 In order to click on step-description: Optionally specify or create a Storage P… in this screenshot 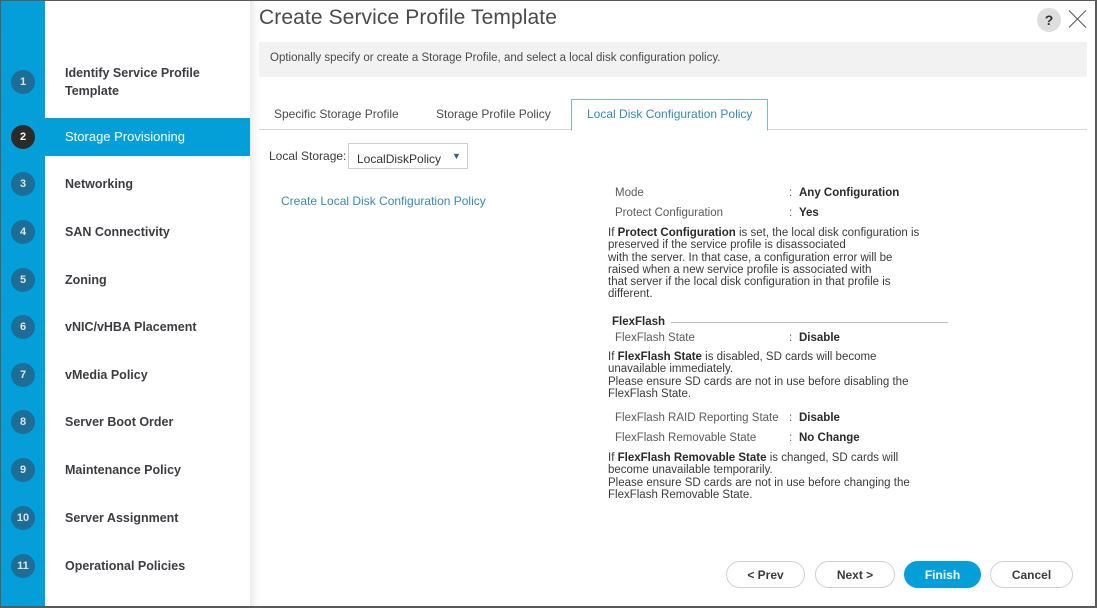, I will do `click(673, 59)`.